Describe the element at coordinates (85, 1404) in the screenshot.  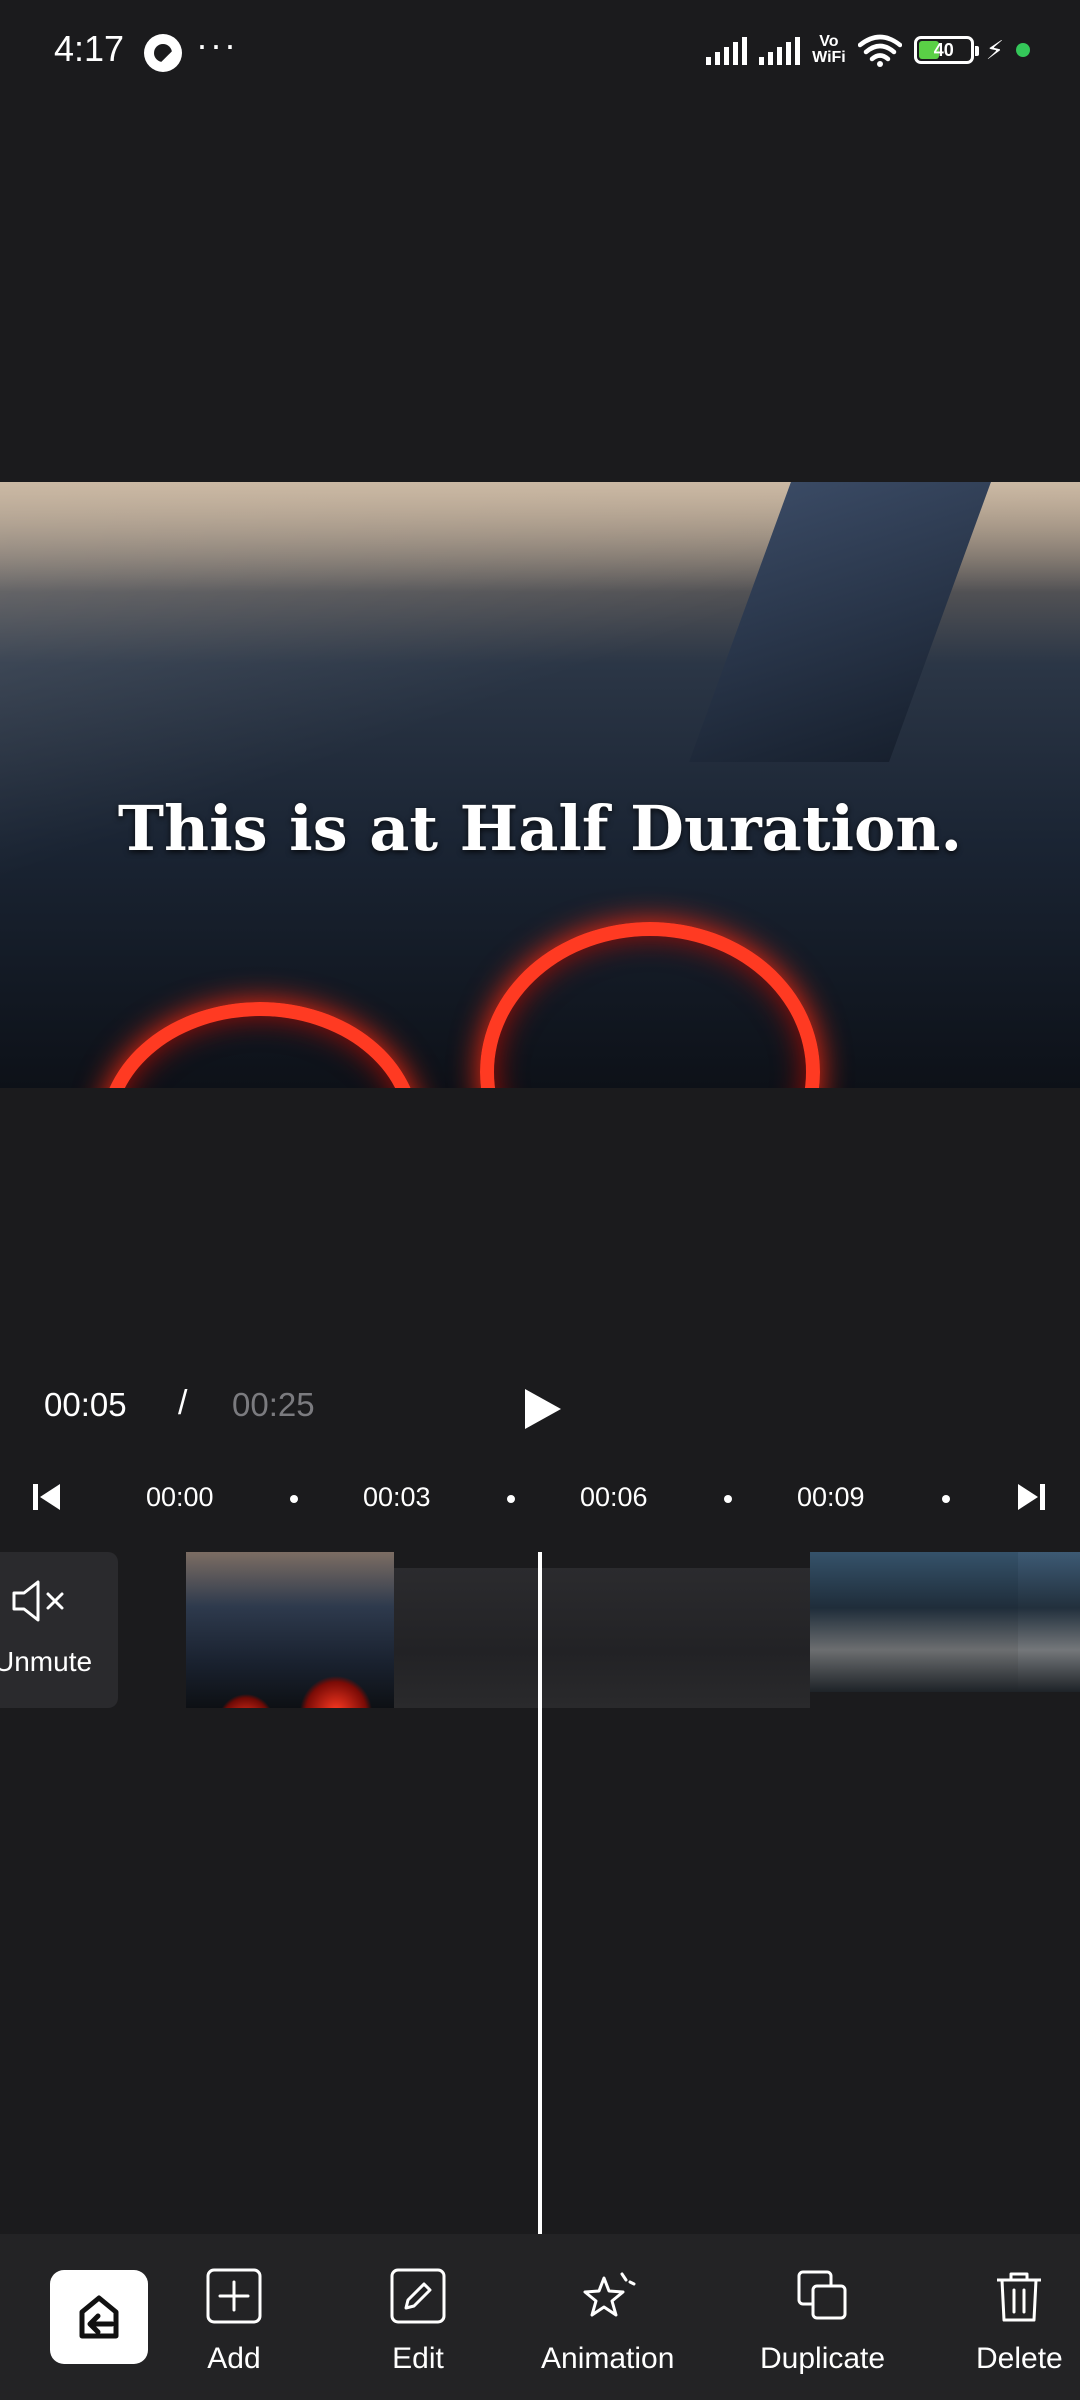
I see `current-time: 00:05` at that location.